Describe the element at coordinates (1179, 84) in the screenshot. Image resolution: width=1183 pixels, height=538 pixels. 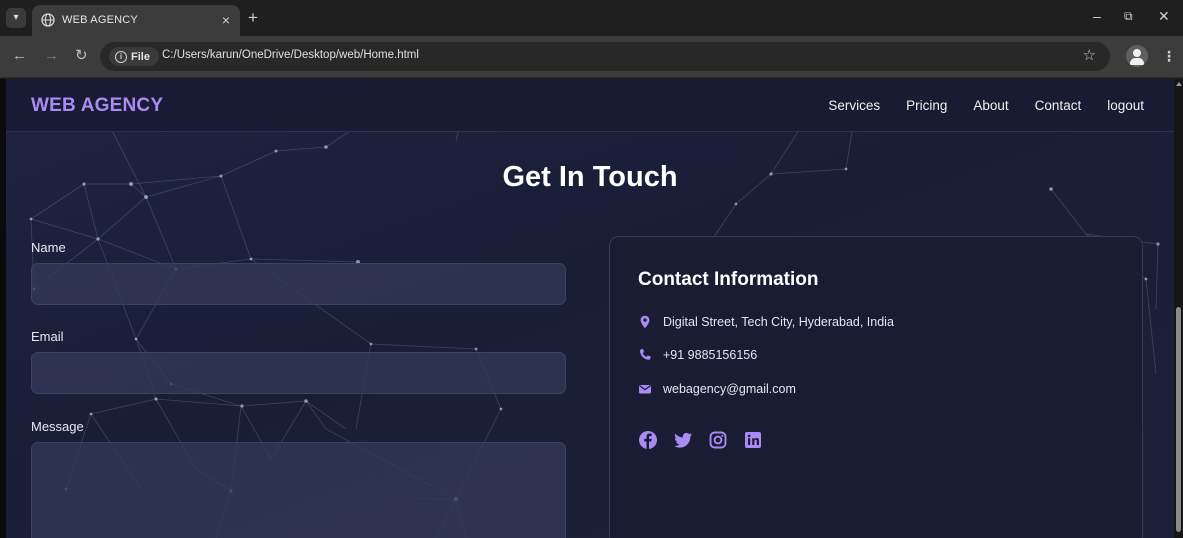
I see `scroll-up-arrow-icon` at that location.